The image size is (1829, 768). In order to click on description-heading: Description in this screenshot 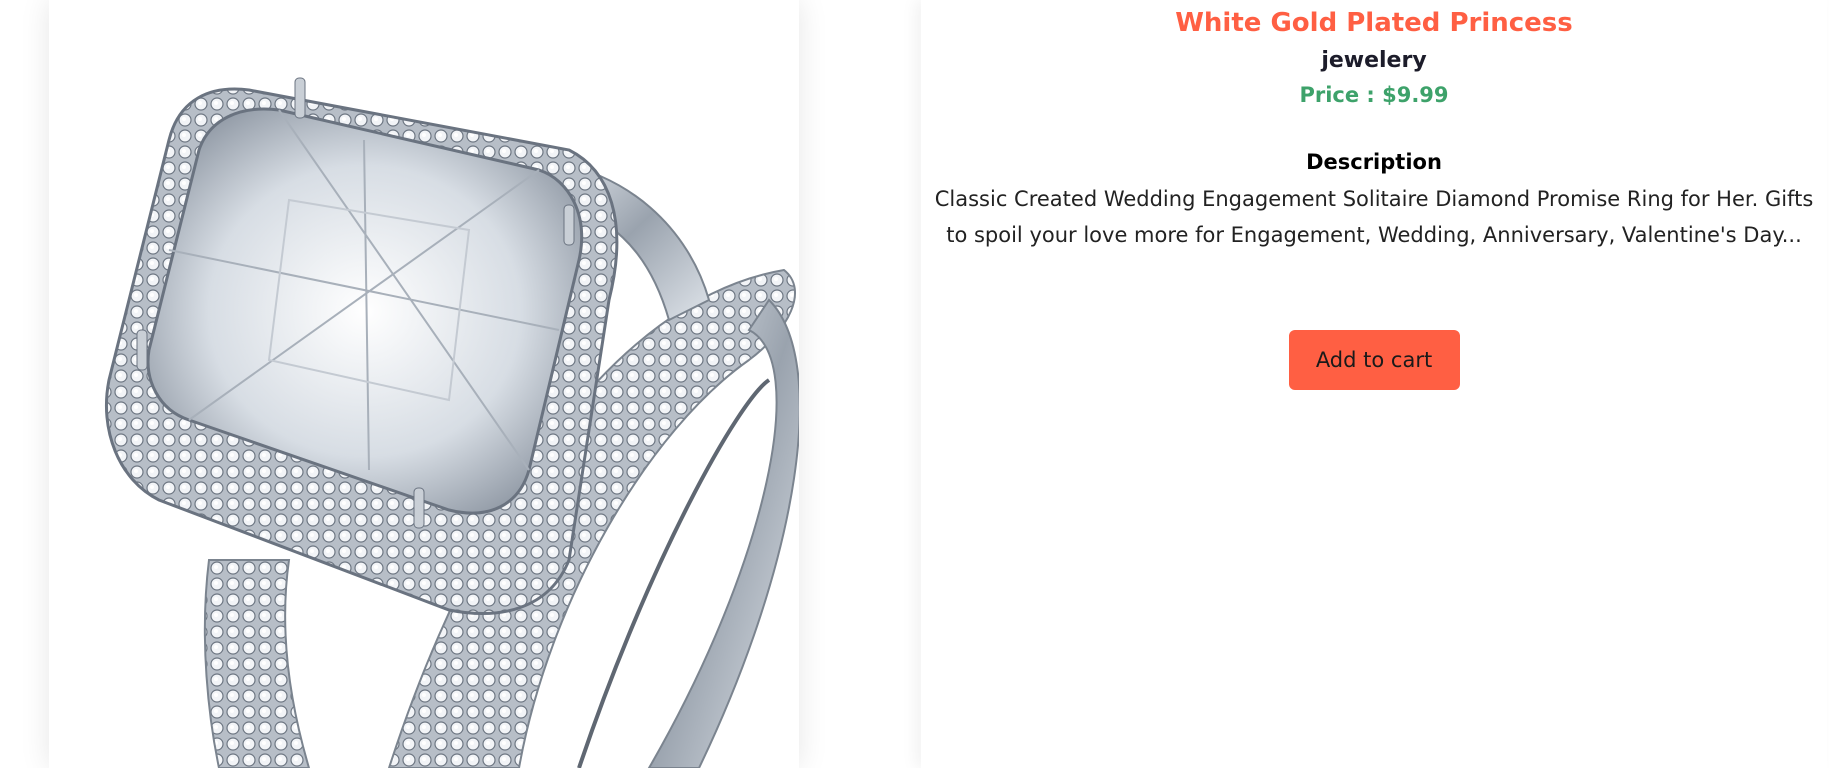, I will do `click(1374, 162)`.